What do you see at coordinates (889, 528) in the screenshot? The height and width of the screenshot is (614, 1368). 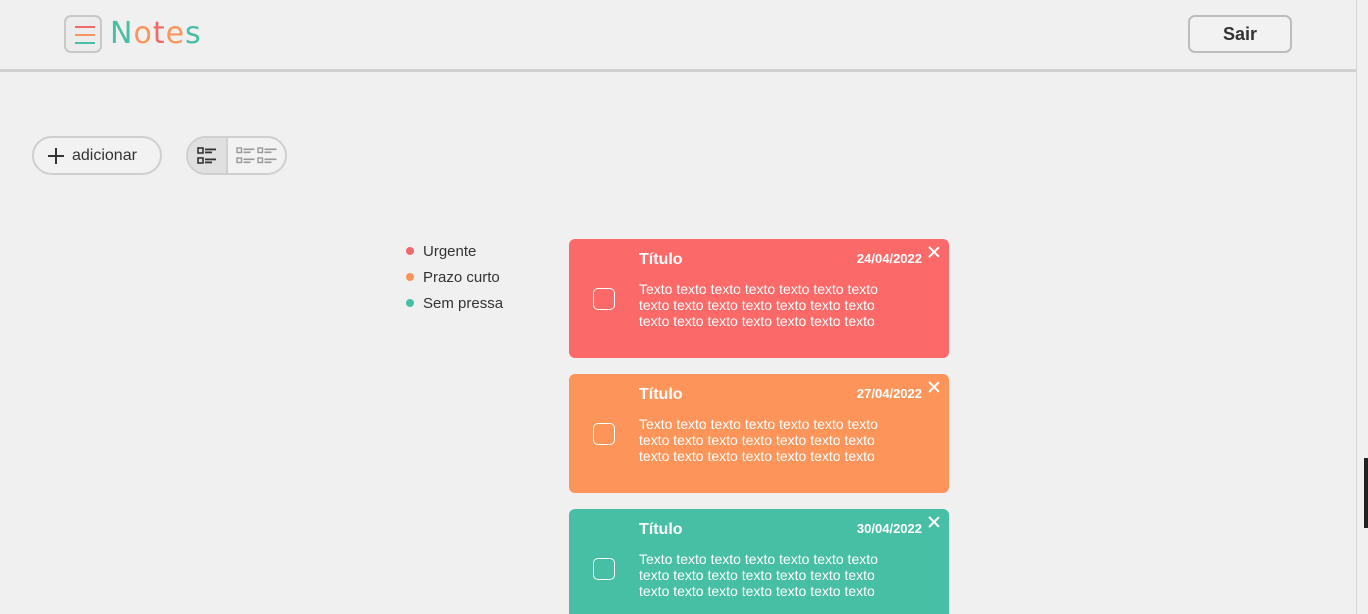 I see `note-date: 30/04/2022` at bounding box center [889, 528].